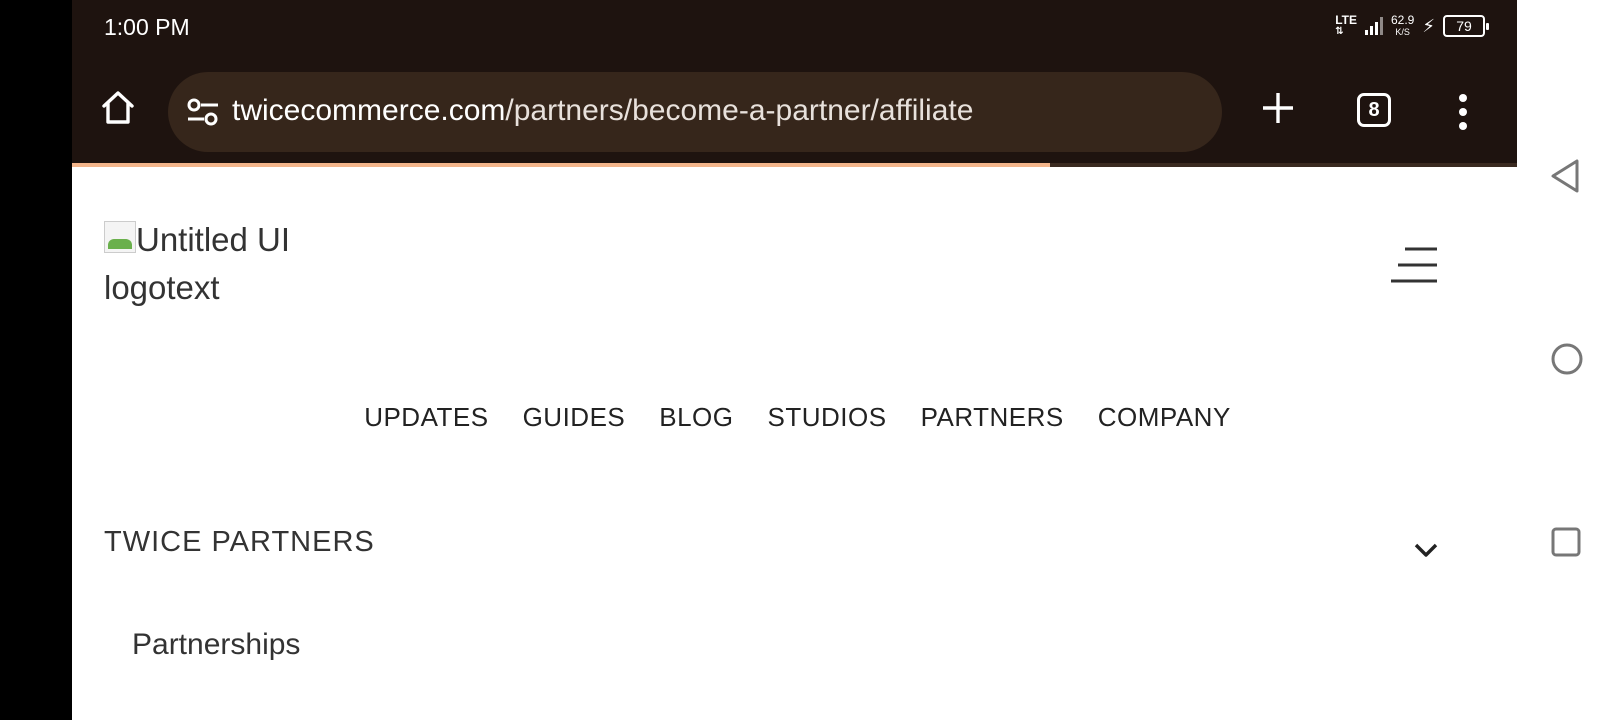  What do you see at coordinates (739, 110) in the screenshot?
I see `url-path: /partners/become-a-partner/affiliate` at bounding box center [739, 110].